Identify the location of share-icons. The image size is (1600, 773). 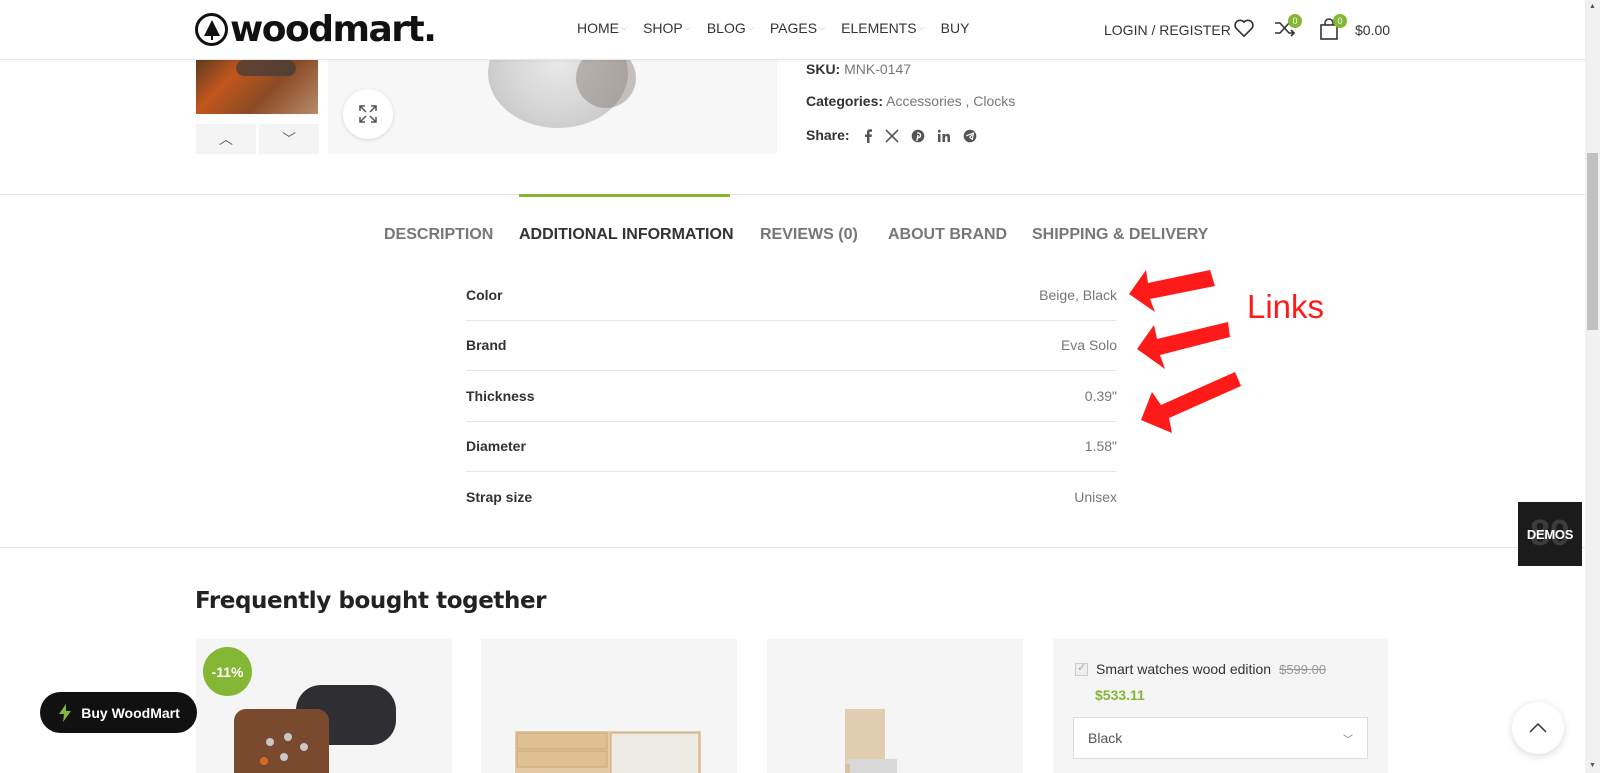
(920, 136).